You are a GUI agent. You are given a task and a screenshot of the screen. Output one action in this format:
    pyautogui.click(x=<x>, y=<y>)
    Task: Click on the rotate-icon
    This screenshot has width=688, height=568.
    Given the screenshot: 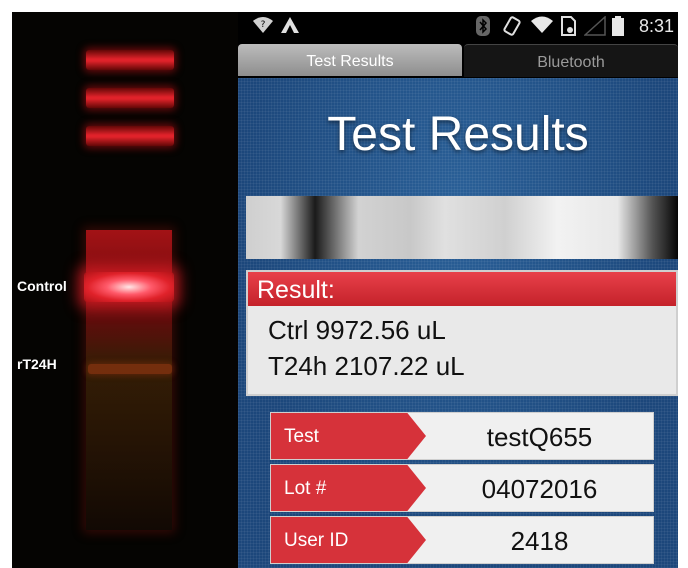 What is the action you would take?
    pyautogui.click(x=512, y=28)
    